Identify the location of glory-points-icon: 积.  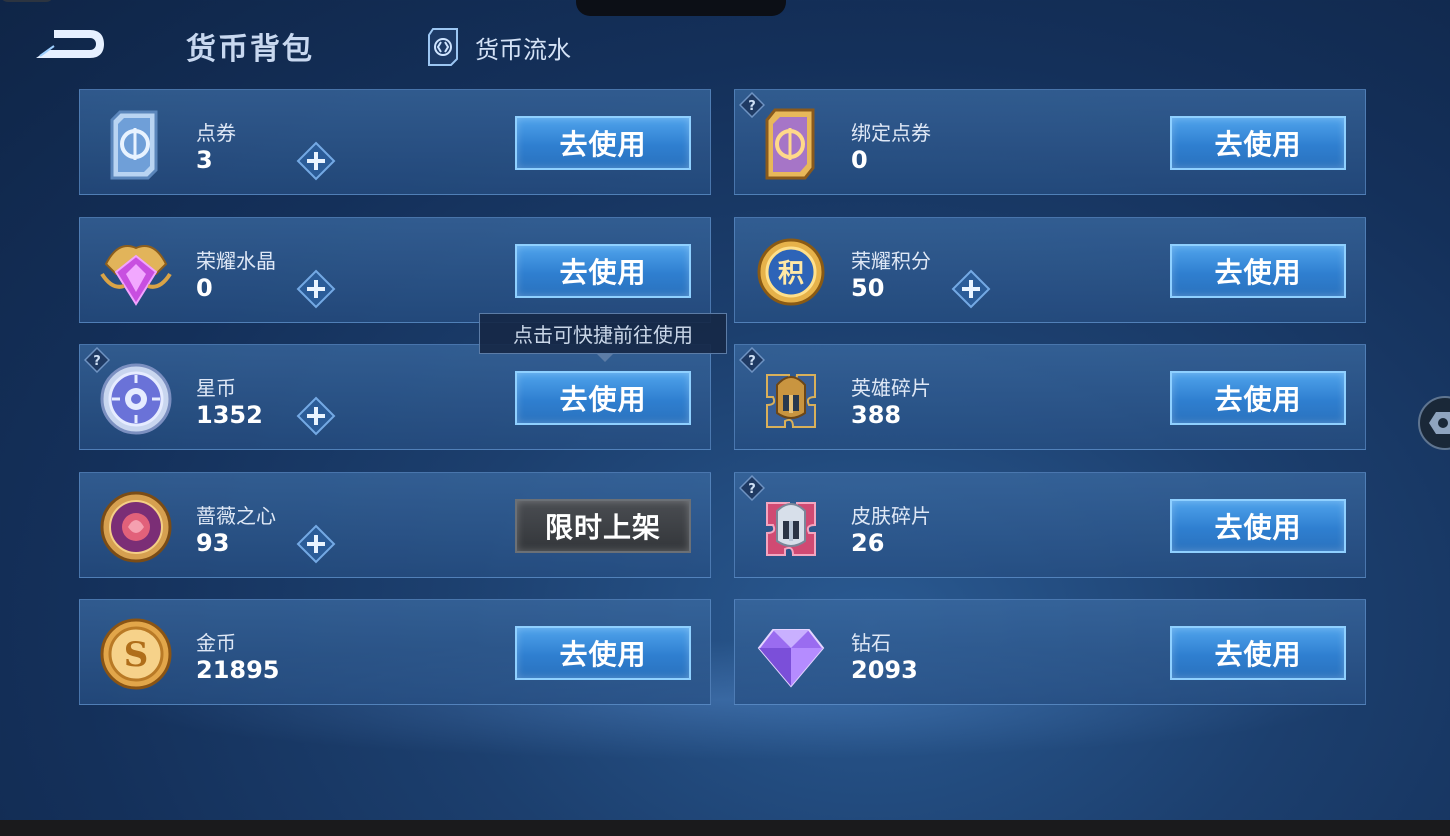
(791, 272).